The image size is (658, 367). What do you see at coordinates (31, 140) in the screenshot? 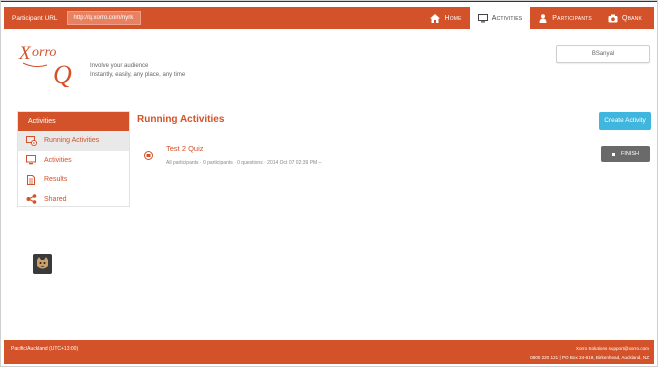
I see `running-activities-icon` at bounding box center [31, 140].